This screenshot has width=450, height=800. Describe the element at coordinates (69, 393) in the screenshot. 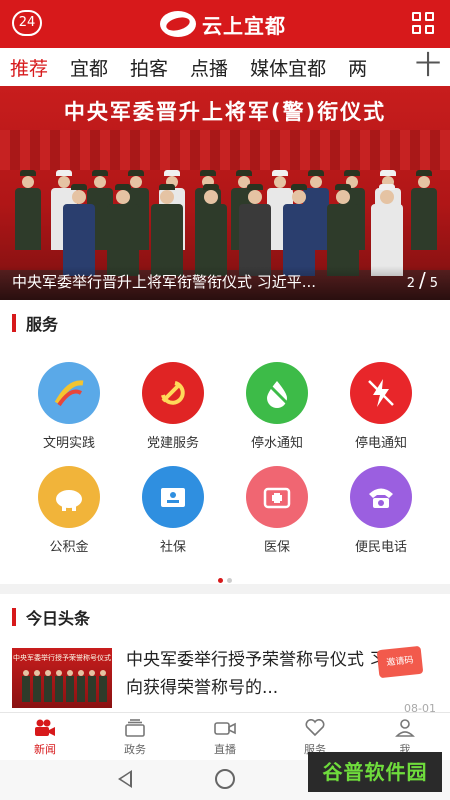

I see `civilization-practice-icon` at that location.